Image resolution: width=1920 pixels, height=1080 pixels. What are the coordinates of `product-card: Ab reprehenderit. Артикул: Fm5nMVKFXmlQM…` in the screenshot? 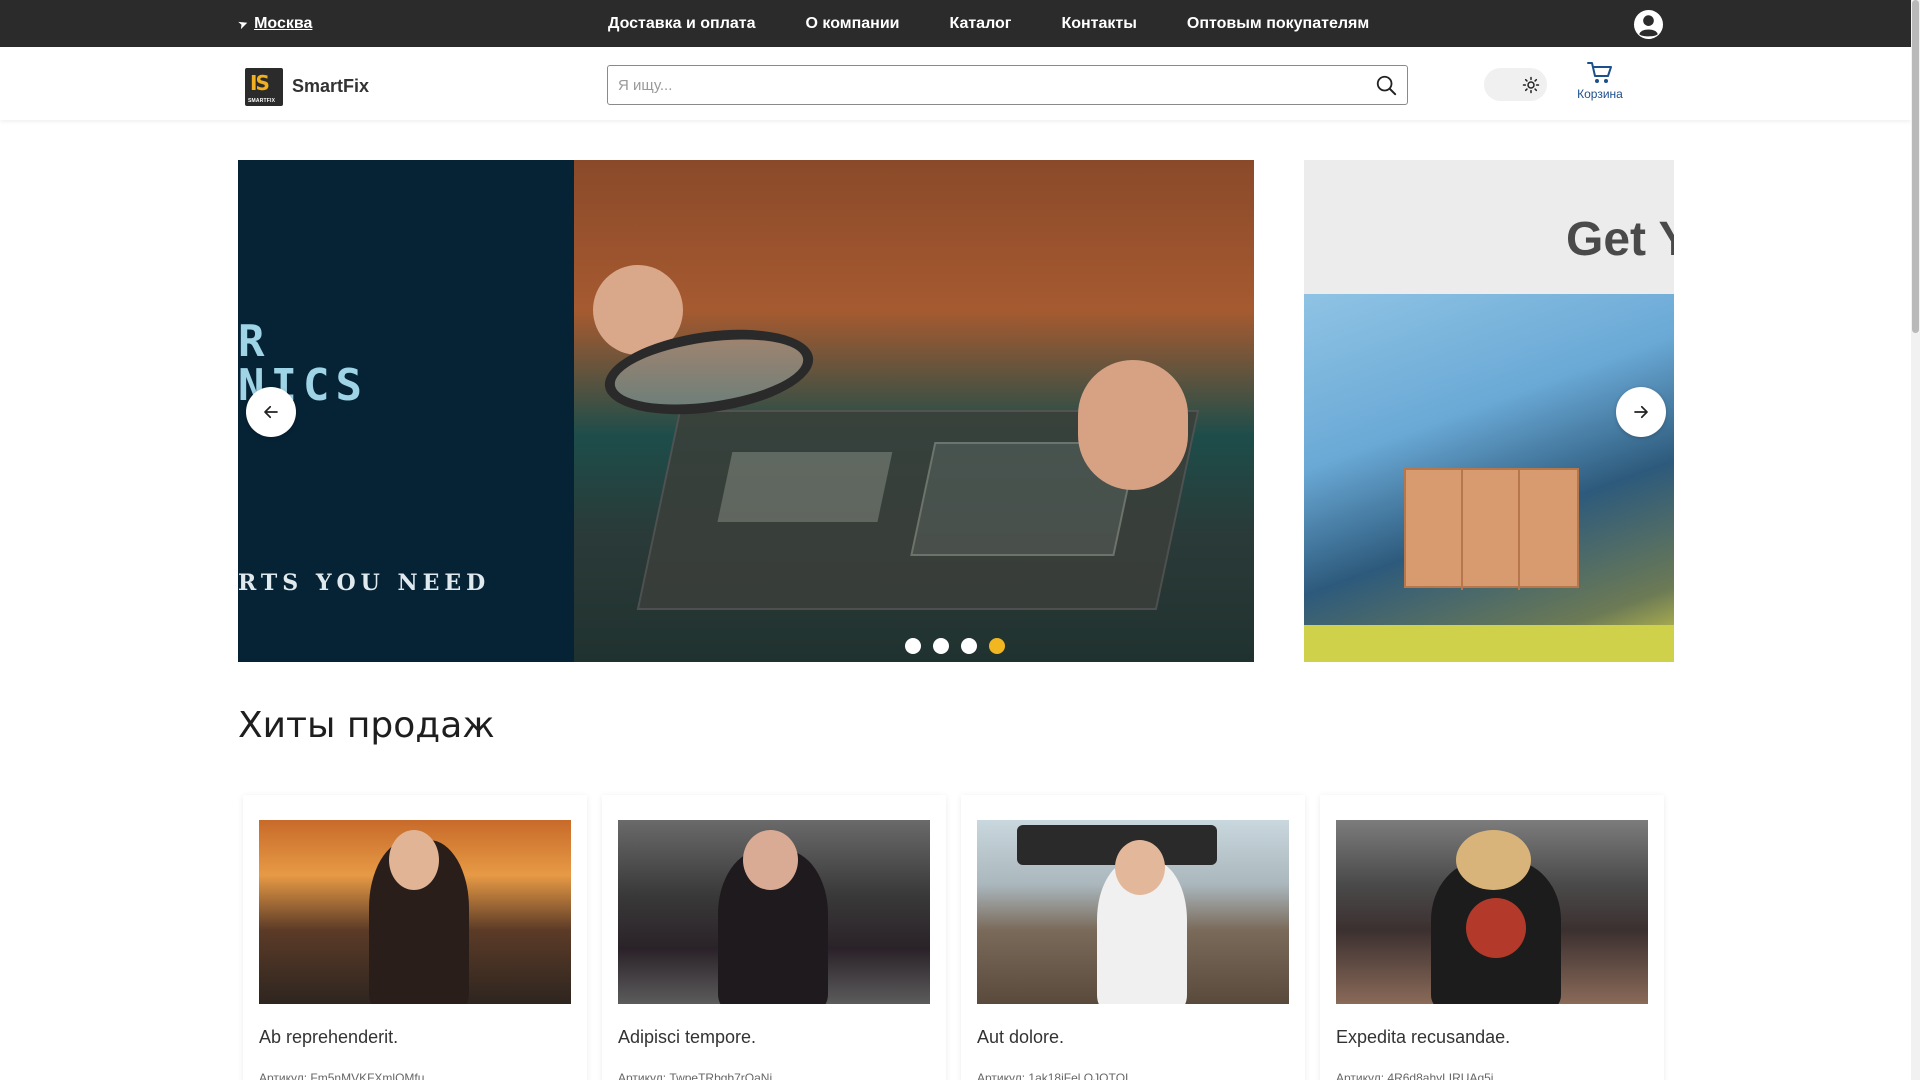 It's located at (415, 937).